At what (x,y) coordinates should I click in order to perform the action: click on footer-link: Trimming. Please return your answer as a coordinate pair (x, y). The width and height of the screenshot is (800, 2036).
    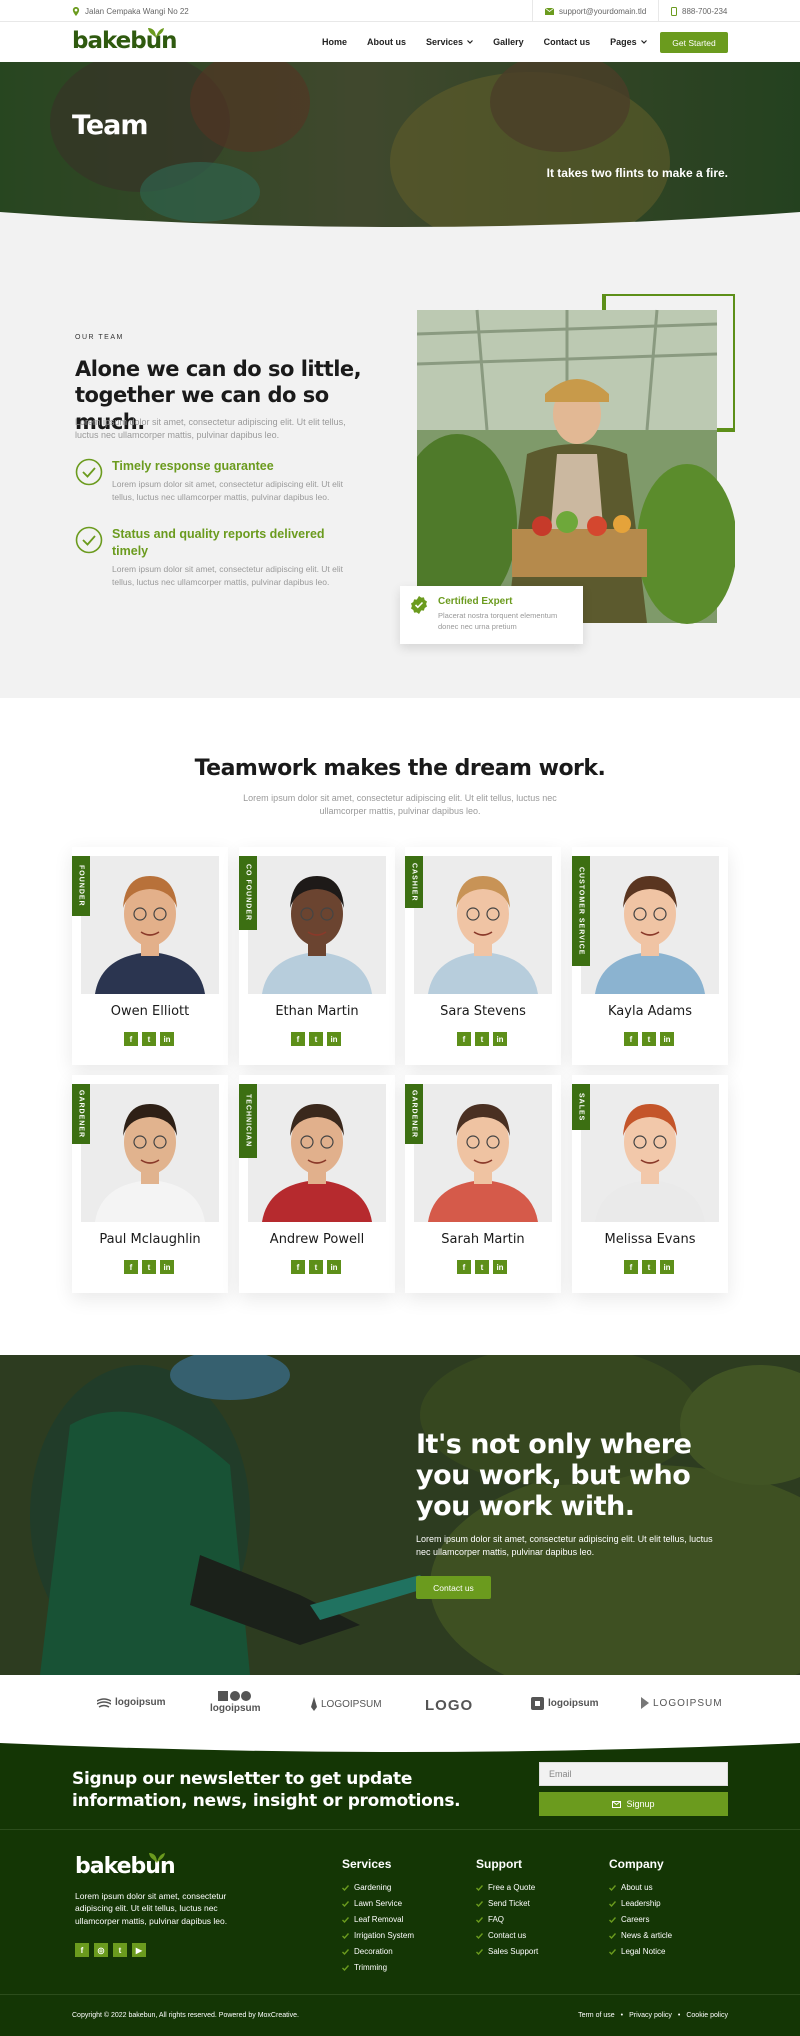
    Looking at the image, I should click on (378, 1967).